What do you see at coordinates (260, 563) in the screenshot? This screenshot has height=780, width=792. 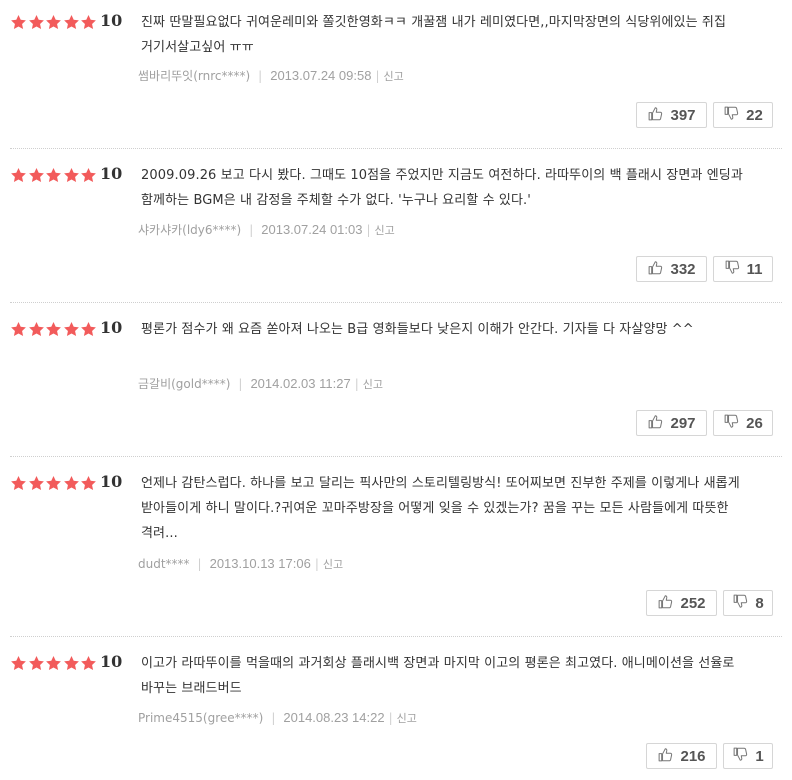 I see `review-date: 2013.10.13 17:06` at bounding box center [260, 563].